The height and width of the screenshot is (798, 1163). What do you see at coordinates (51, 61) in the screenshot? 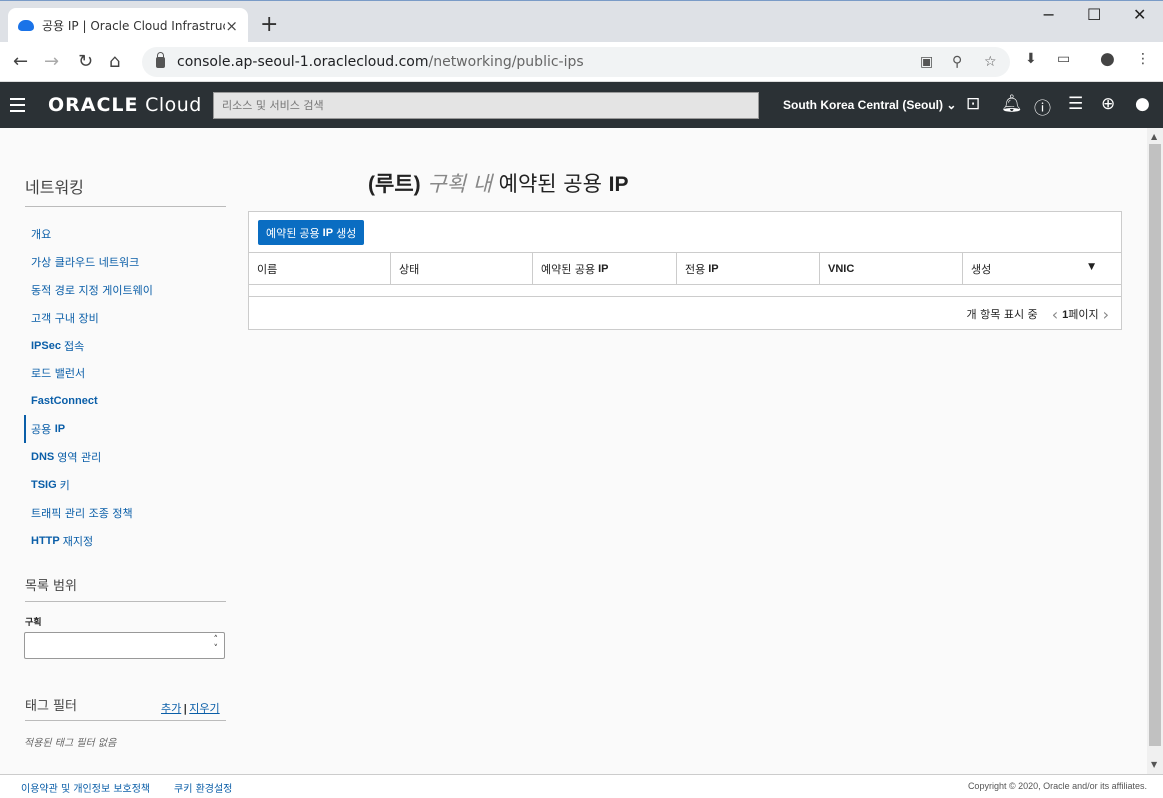
I see `forward-arrow-icon: →` at bounding box center [51, 61].